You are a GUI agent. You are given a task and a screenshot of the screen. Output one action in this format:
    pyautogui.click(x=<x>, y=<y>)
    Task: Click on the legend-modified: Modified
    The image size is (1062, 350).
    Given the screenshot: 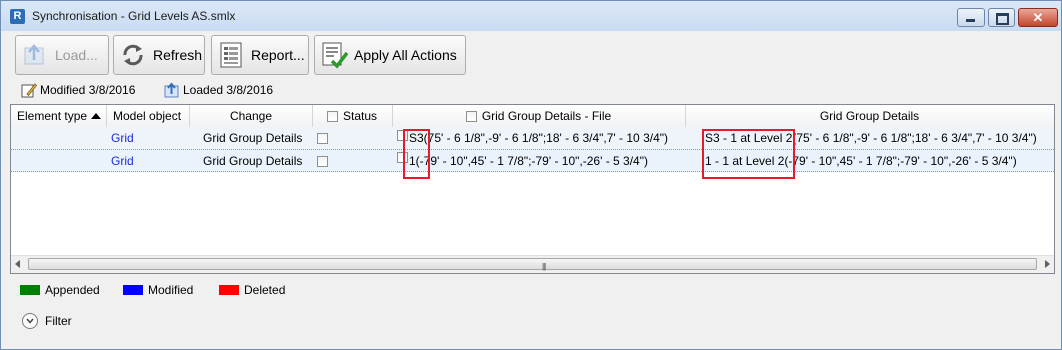 What is the action you would take?
    pyautogui.click(x=158, y=290)
    